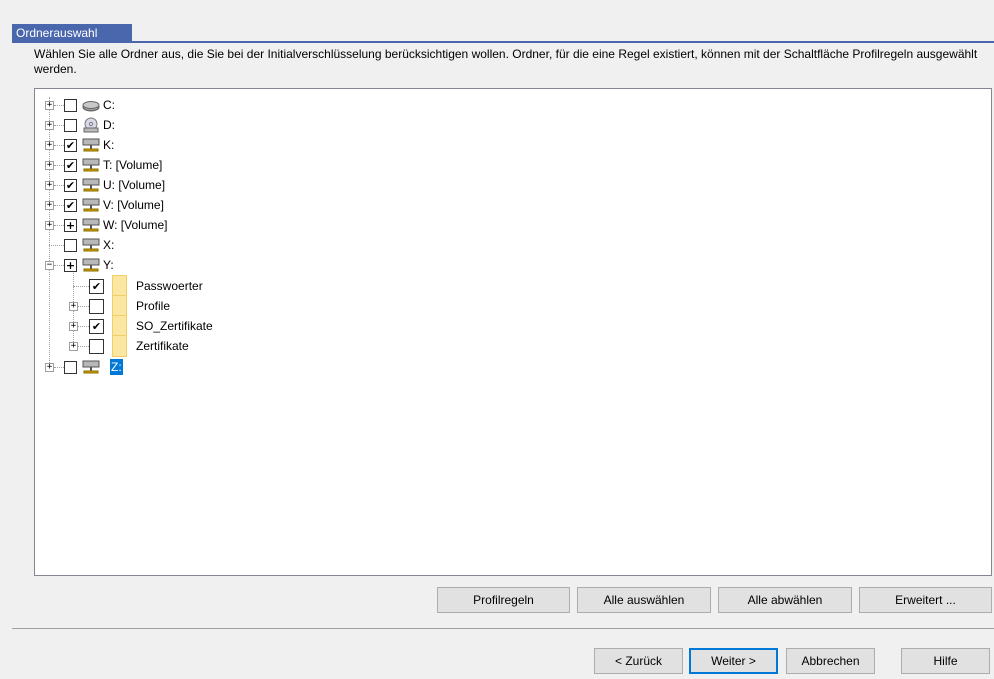 The width and height of the screenshot is (994, 679). What do you see at coordinates (733, 661) in the screenshot?
I see `next-button: Weiter >` at bounding box center [733, 661].